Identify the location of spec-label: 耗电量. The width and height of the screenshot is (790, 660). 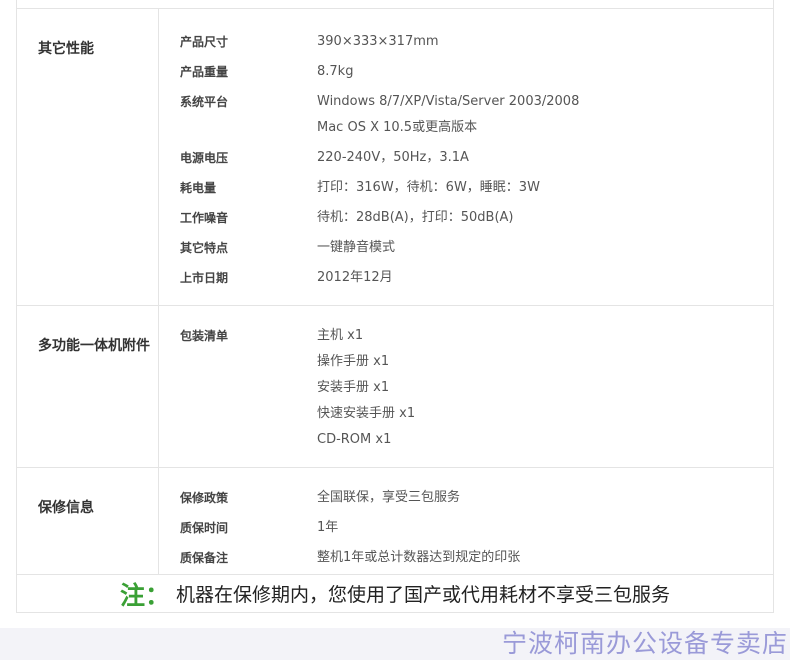
(198, 188).